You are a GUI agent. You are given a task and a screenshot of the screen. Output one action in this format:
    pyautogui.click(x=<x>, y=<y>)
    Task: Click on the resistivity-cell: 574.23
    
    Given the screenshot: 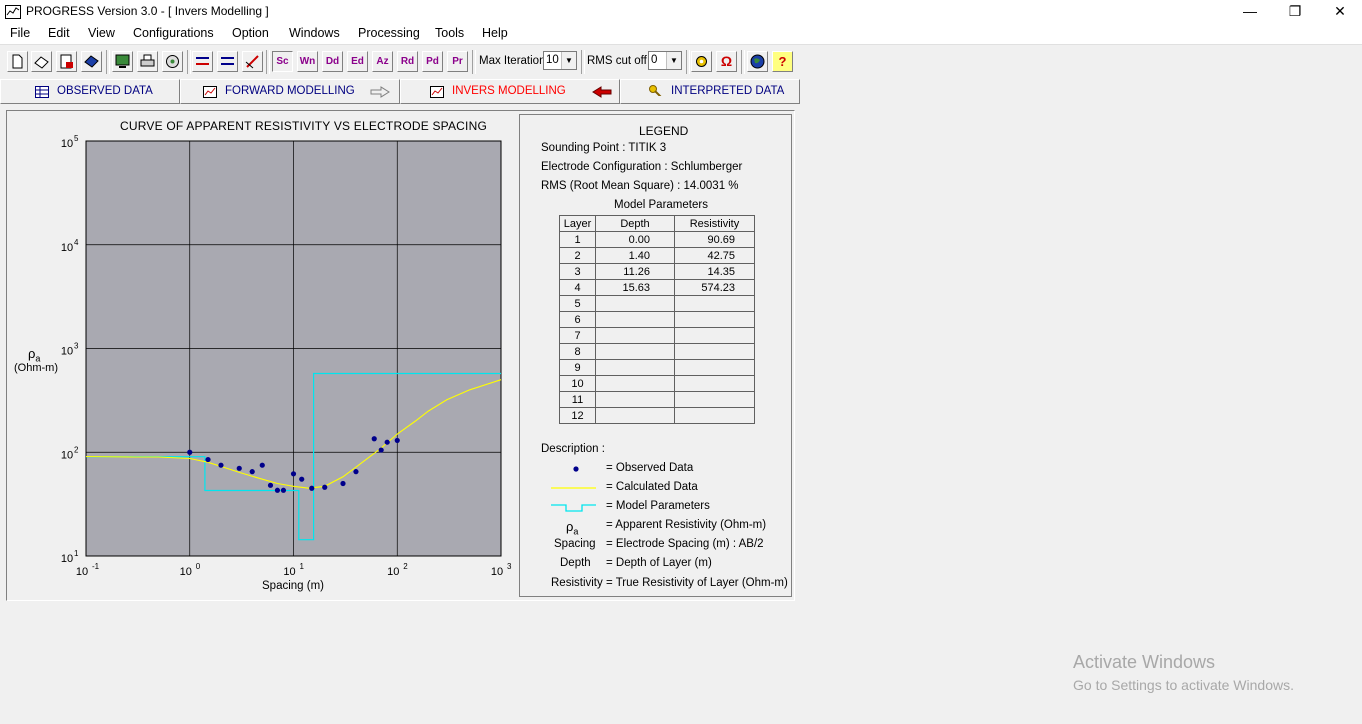 What is the action you would take?
    pyautogui.click(x=714, y=287)
    